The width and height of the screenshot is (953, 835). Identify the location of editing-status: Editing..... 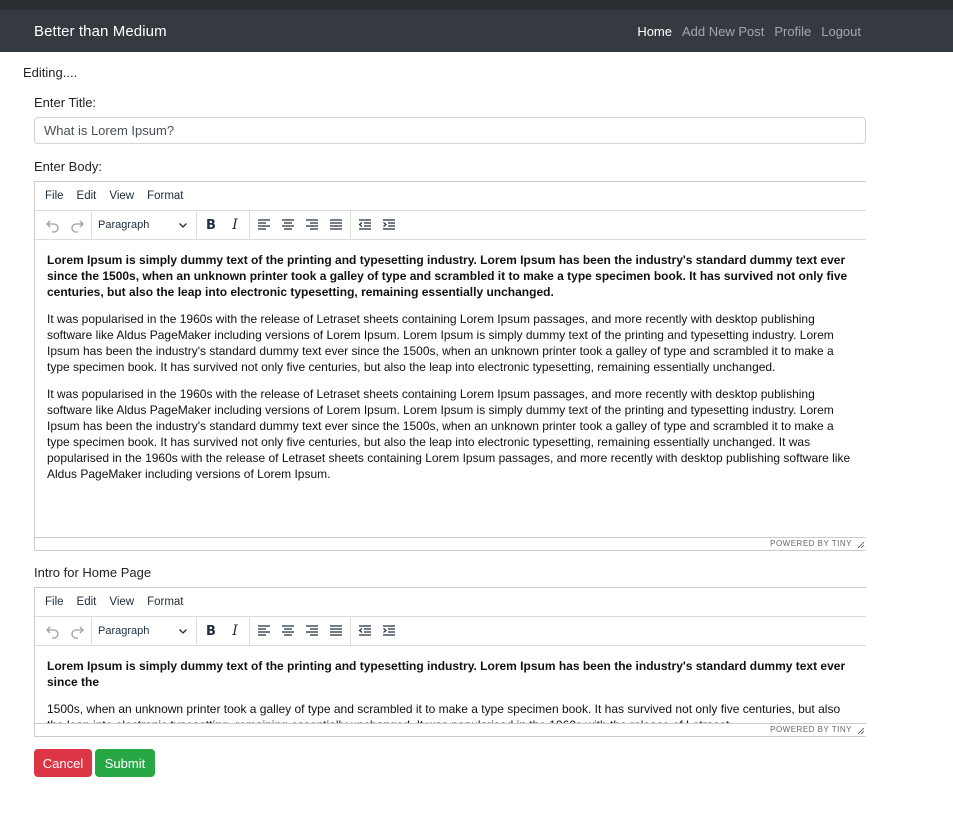
(50, 72).